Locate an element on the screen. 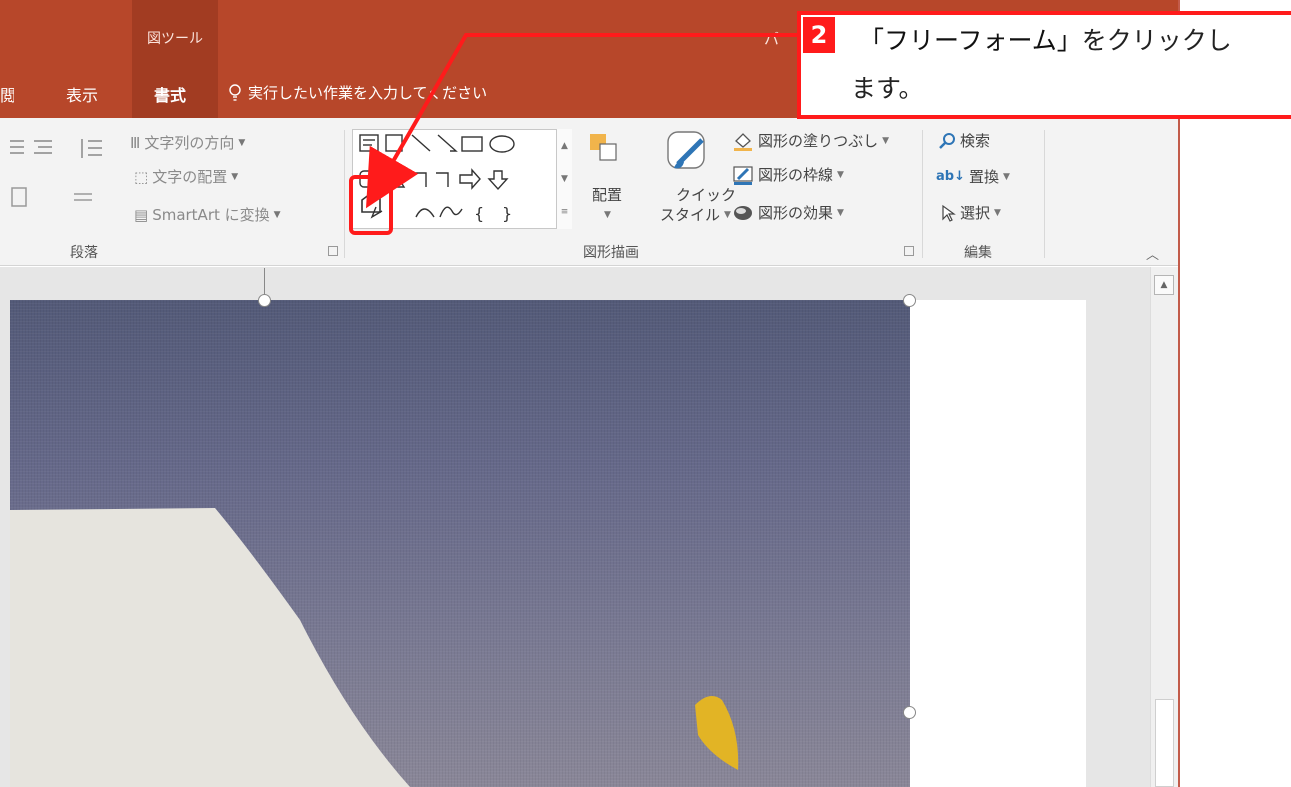 This screenshot has height=787, width=1291. replace-button: ab↓ 置換 ▼ is located at coordinates (973, 176).